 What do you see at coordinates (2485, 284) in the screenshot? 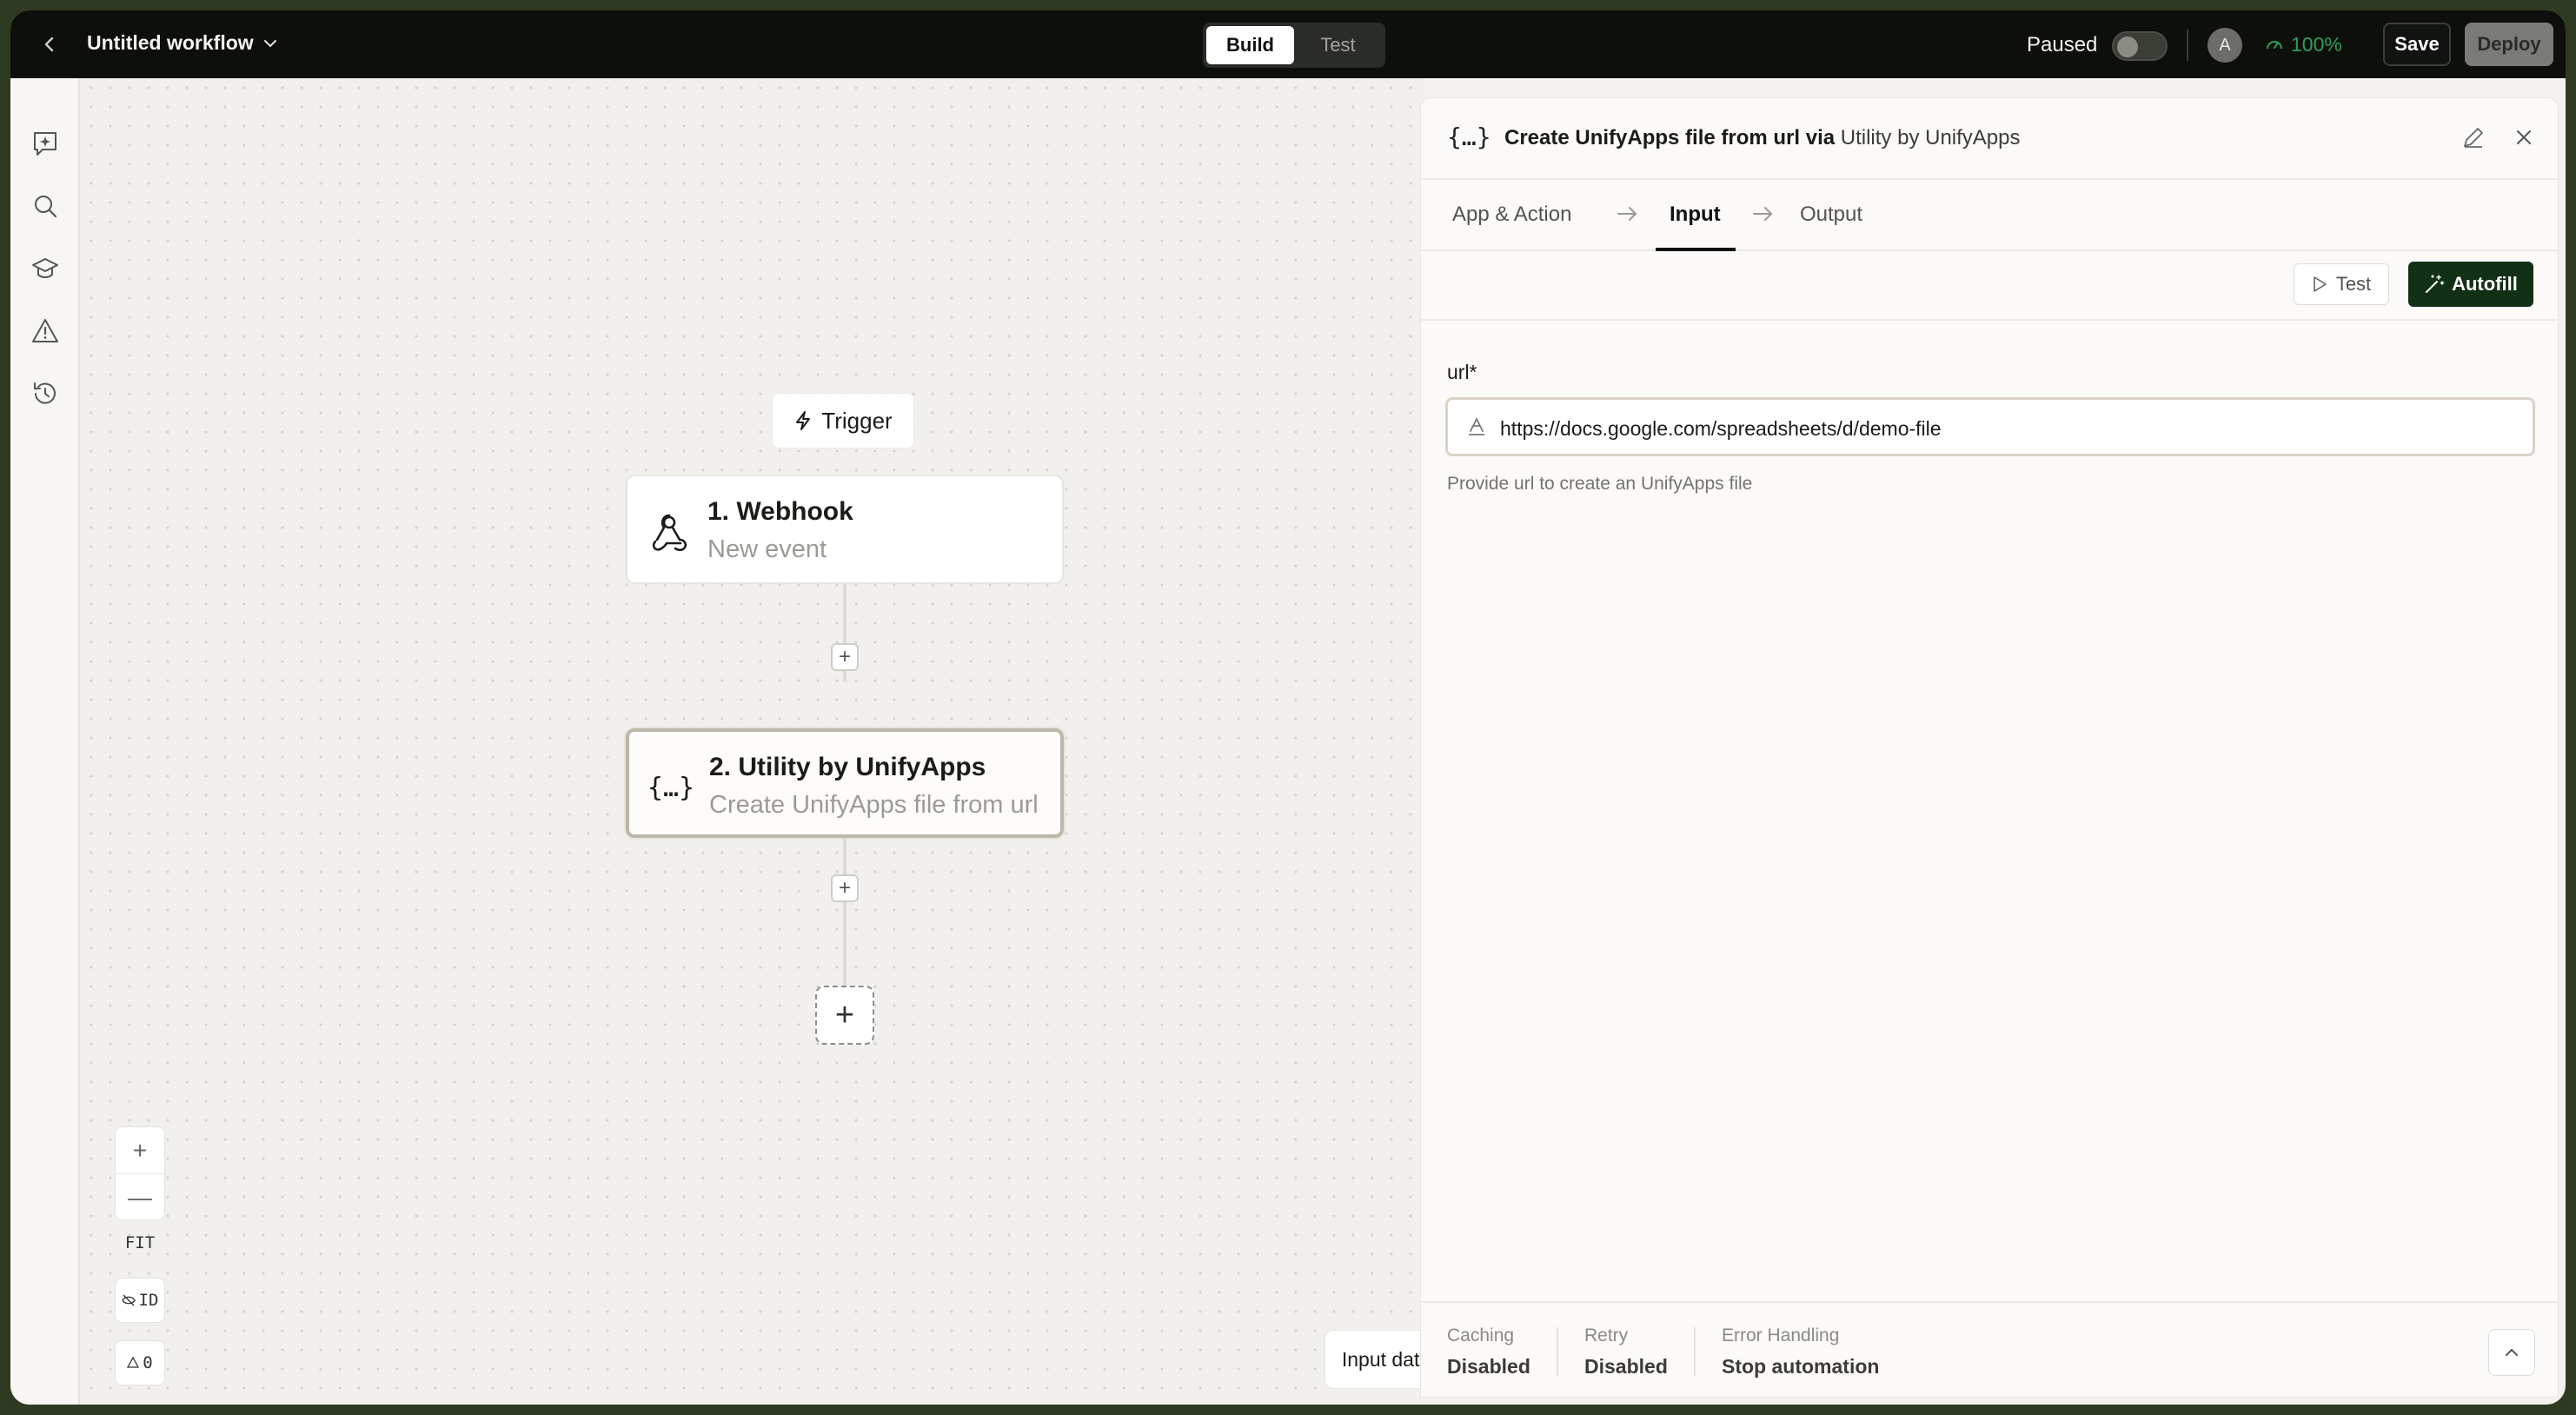
I see `autofill-label: Autofill` at bounding box center [2485, 284].